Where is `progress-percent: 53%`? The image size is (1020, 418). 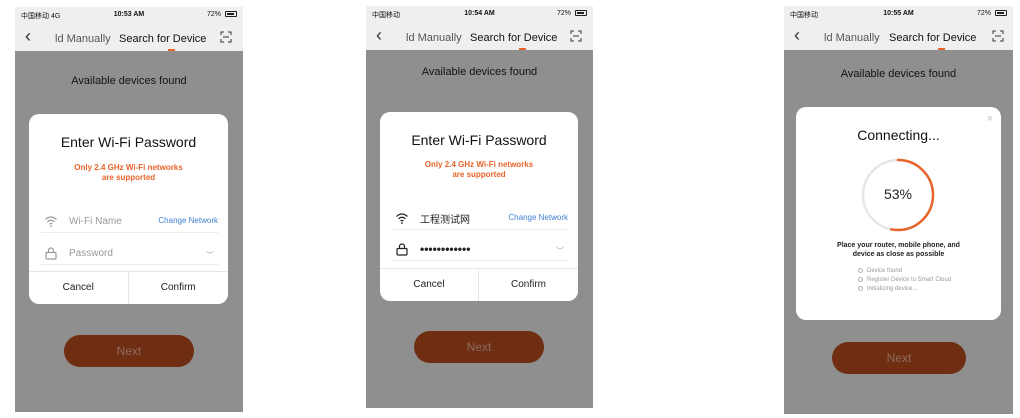
progress-percent: 53% is located at coordinates (898, 194).